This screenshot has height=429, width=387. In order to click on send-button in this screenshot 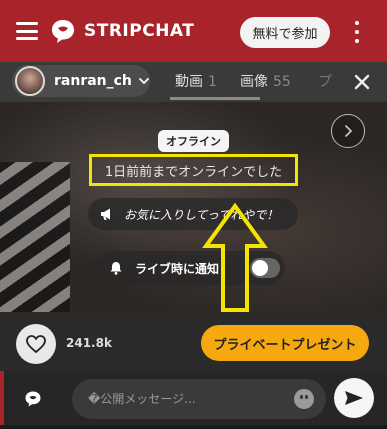, I will do `click(354, 398)`.